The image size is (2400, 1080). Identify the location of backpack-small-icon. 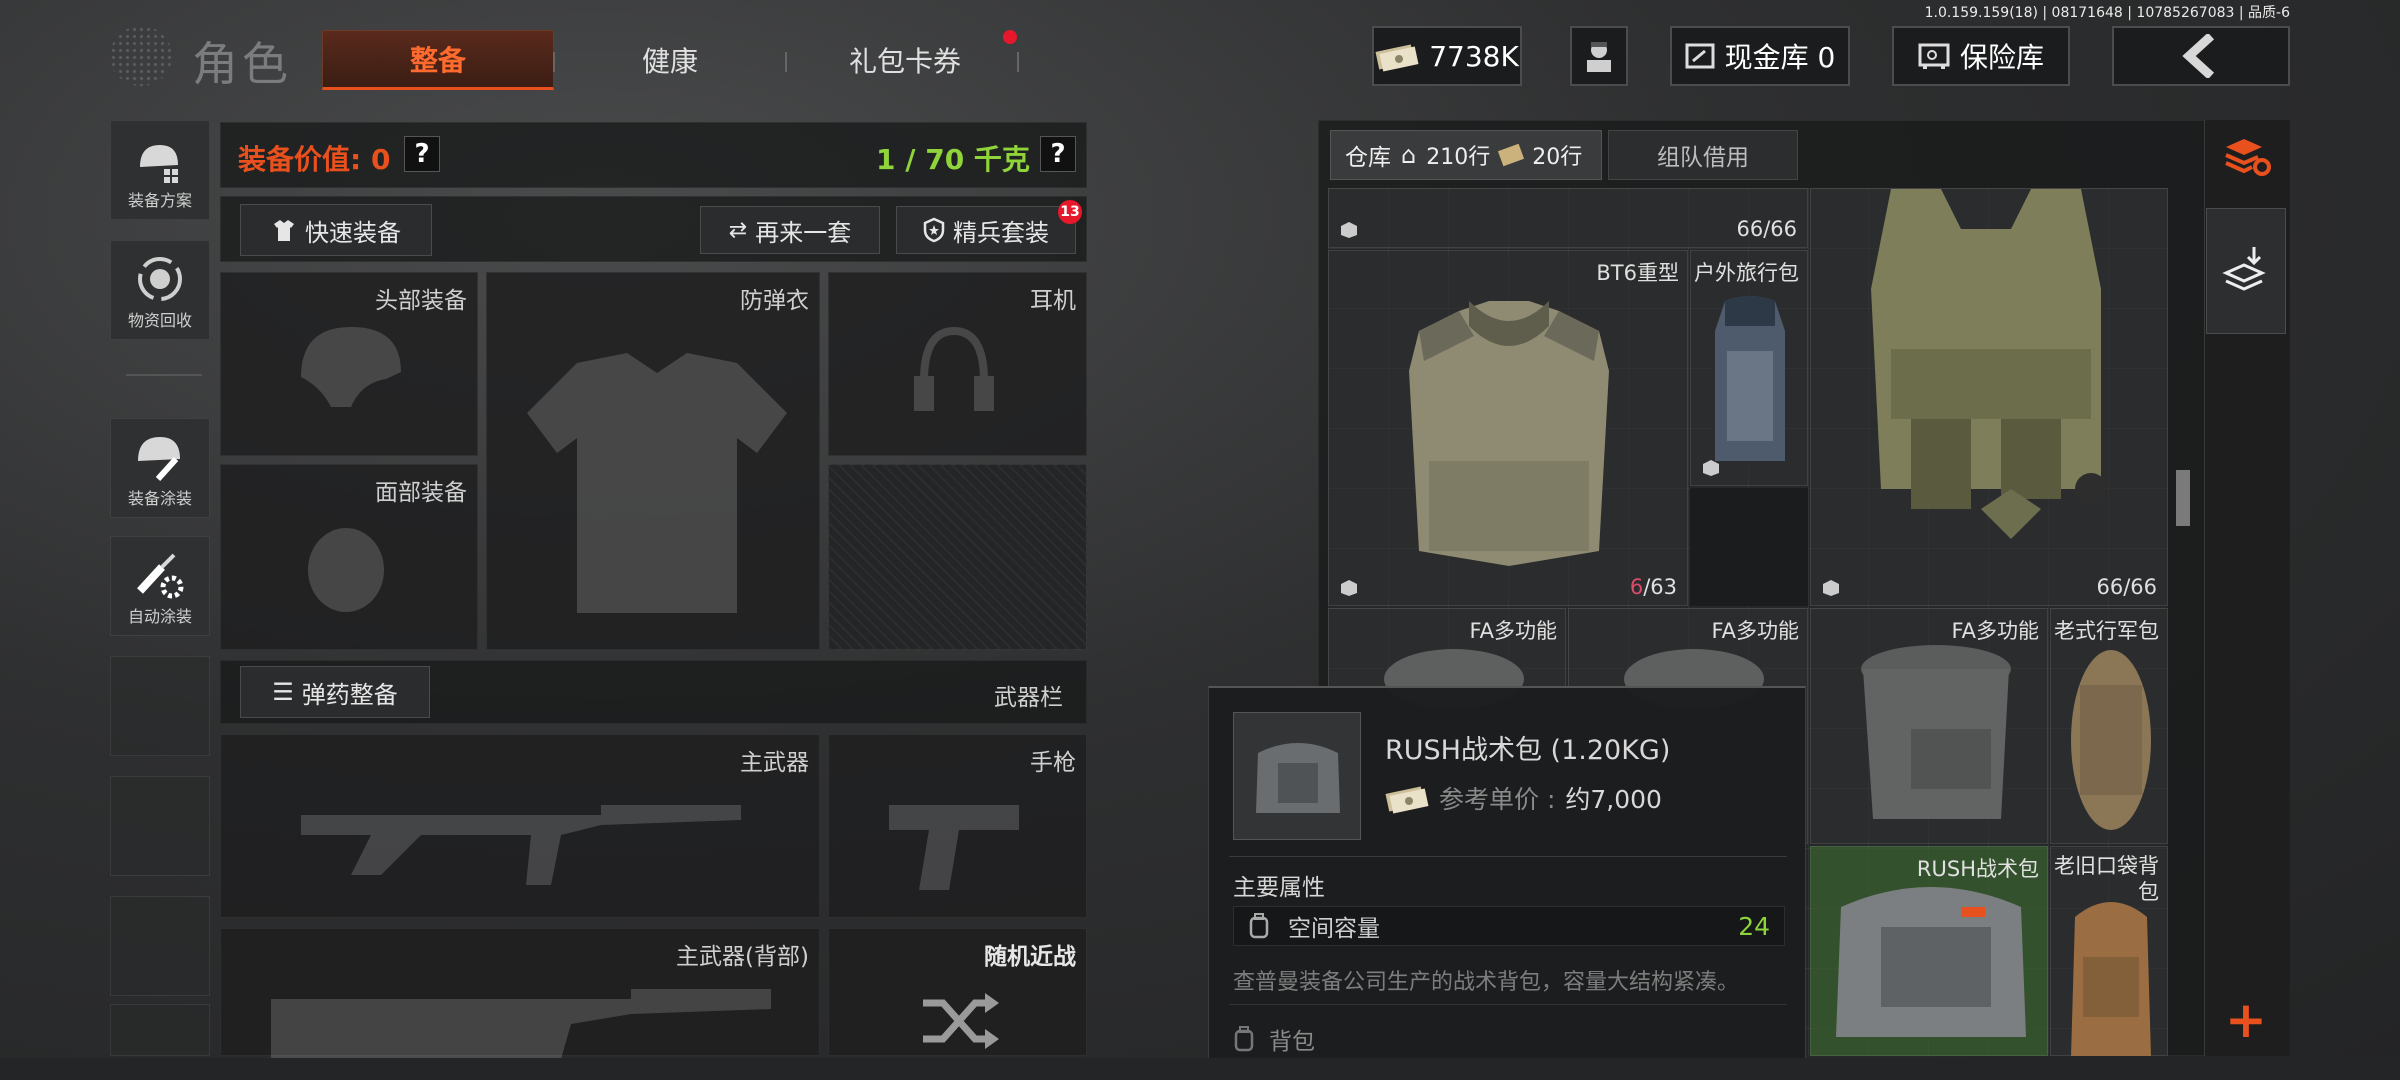
(1259, 926).